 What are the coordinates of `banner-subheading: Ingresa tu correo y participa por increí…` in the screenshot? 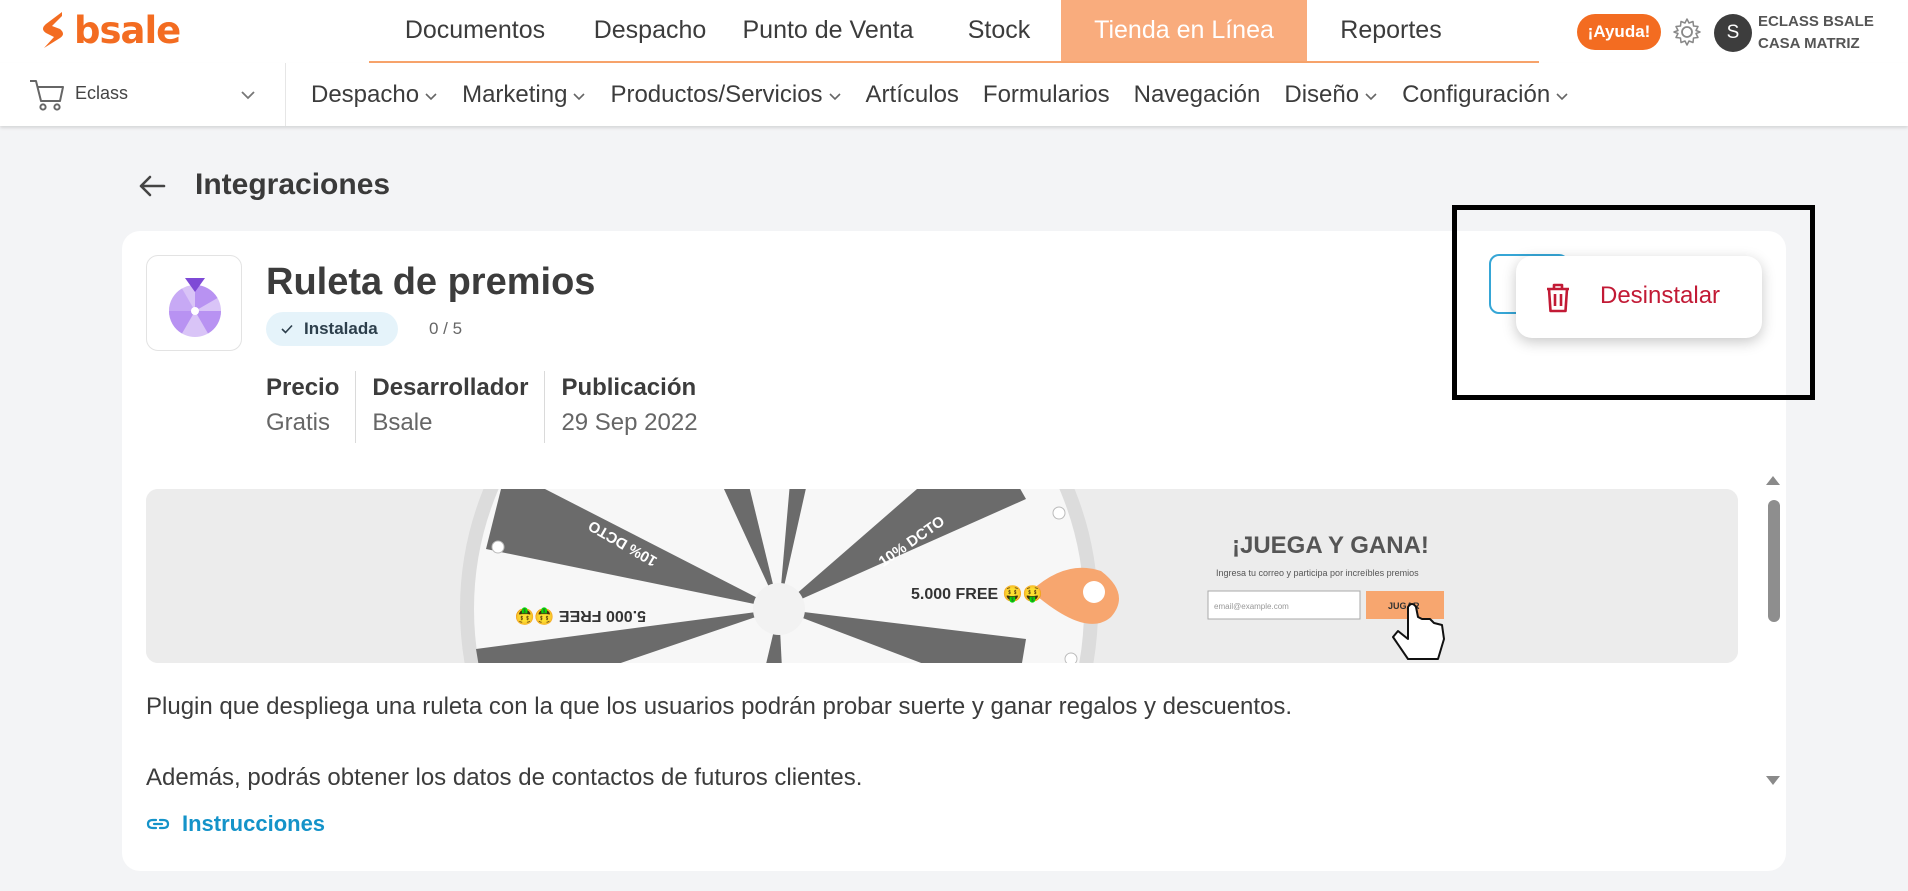 It's located at (1317, 573).